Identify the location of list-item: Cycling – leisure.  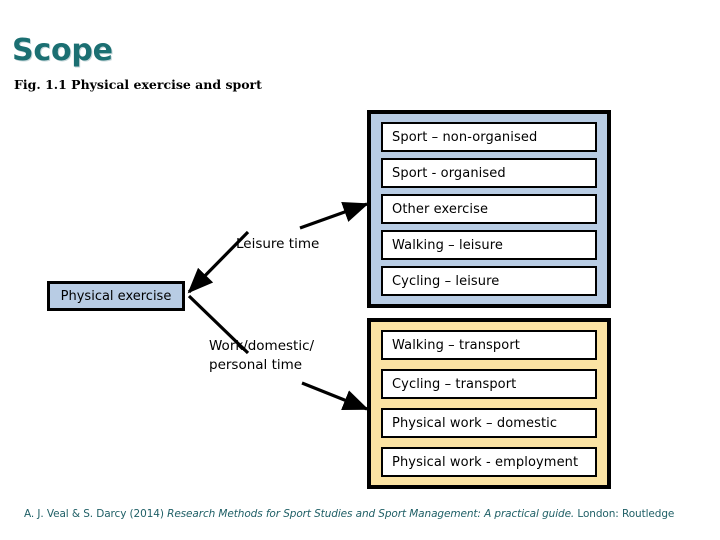
(489, 281).